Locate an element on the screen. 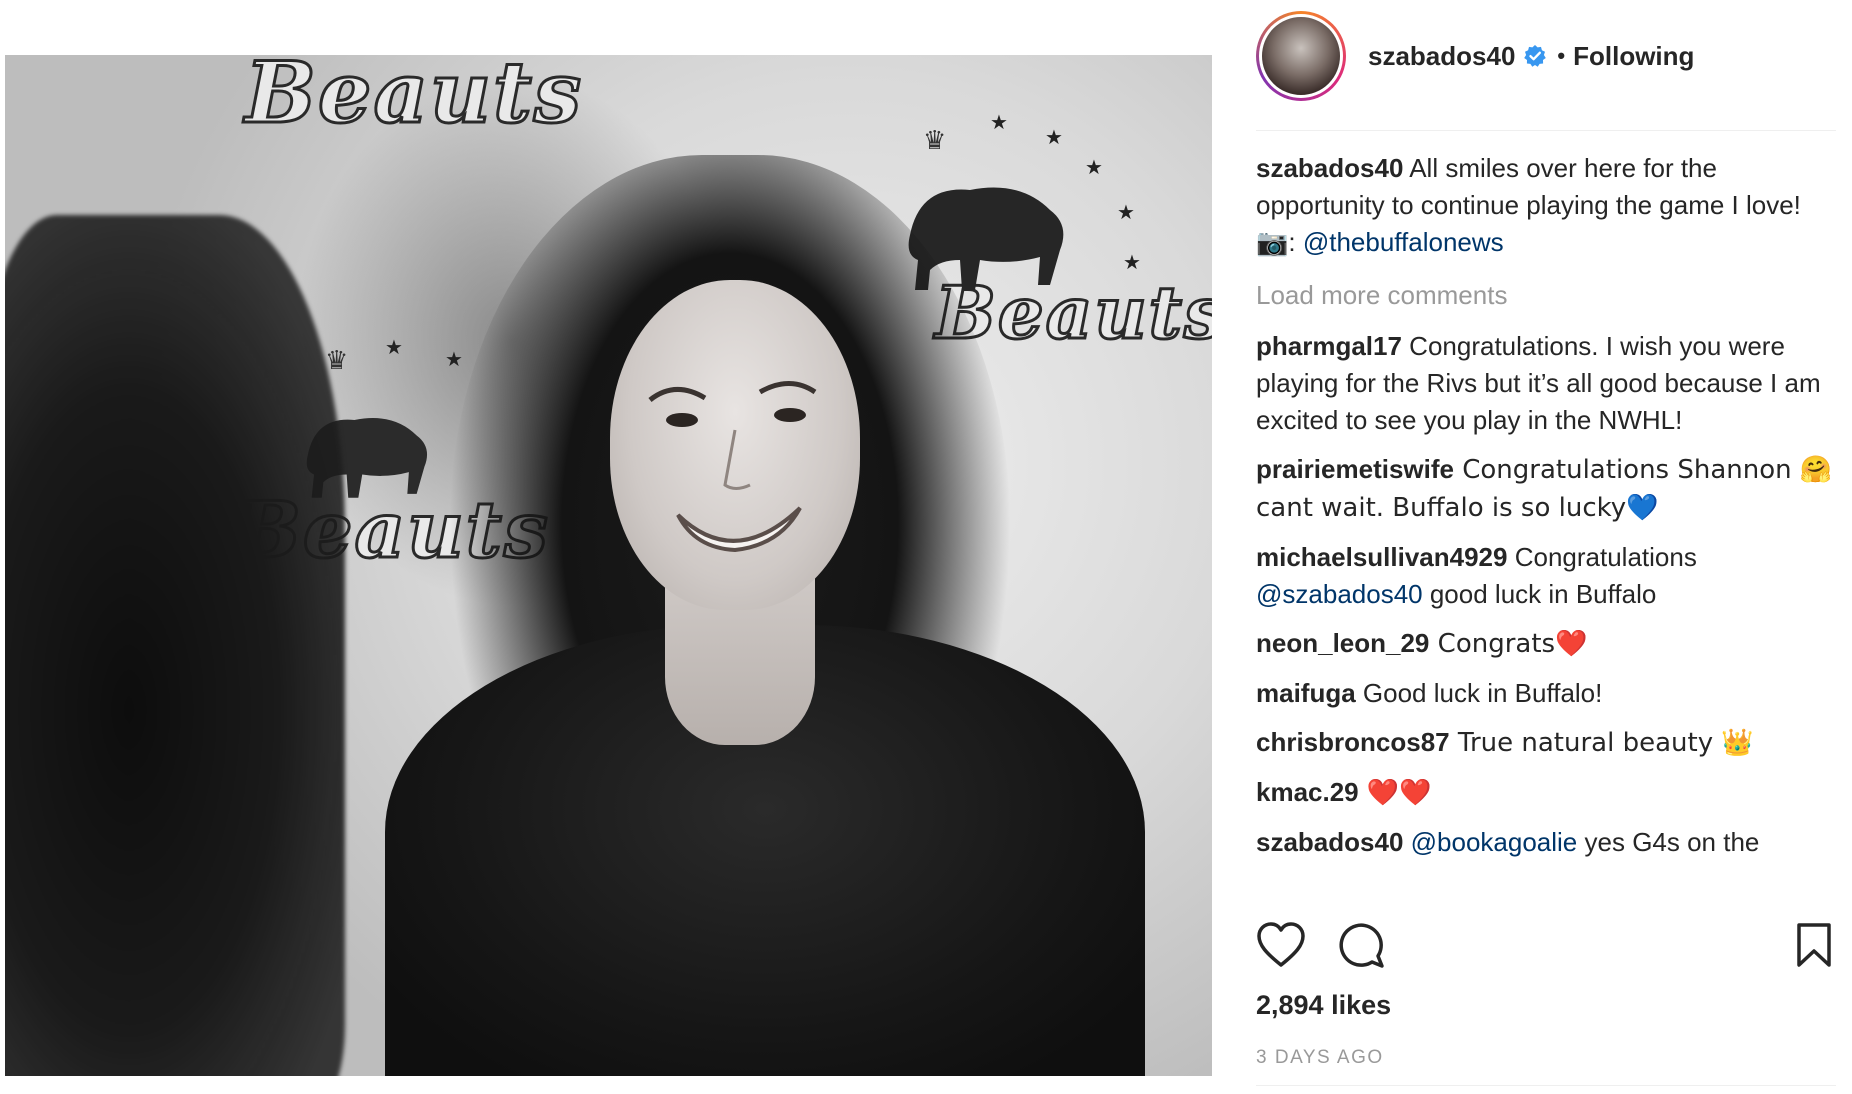 Image resolution: width=1852 pixels, height=1094 pixels. speech-bubble-icon is located at coordinates (1361, 945).